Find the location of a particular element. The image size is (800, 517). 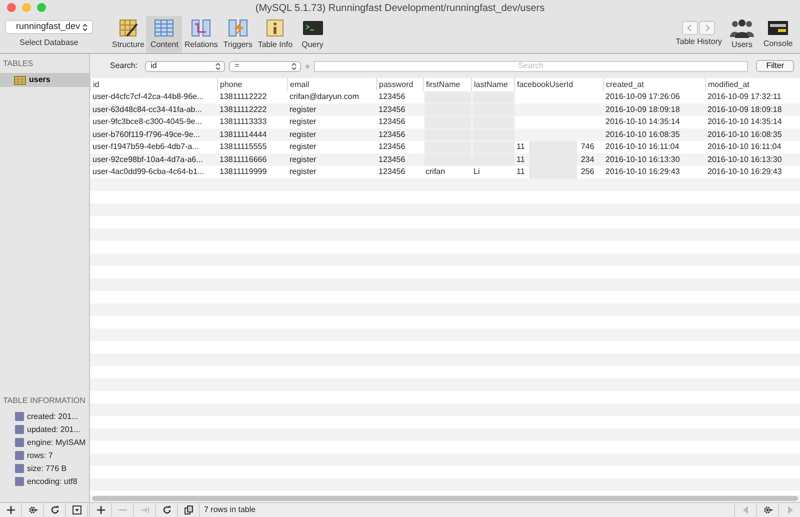

table-cell-text: 2016-10-10 16:13:30 is located at coordinates (744, 160).